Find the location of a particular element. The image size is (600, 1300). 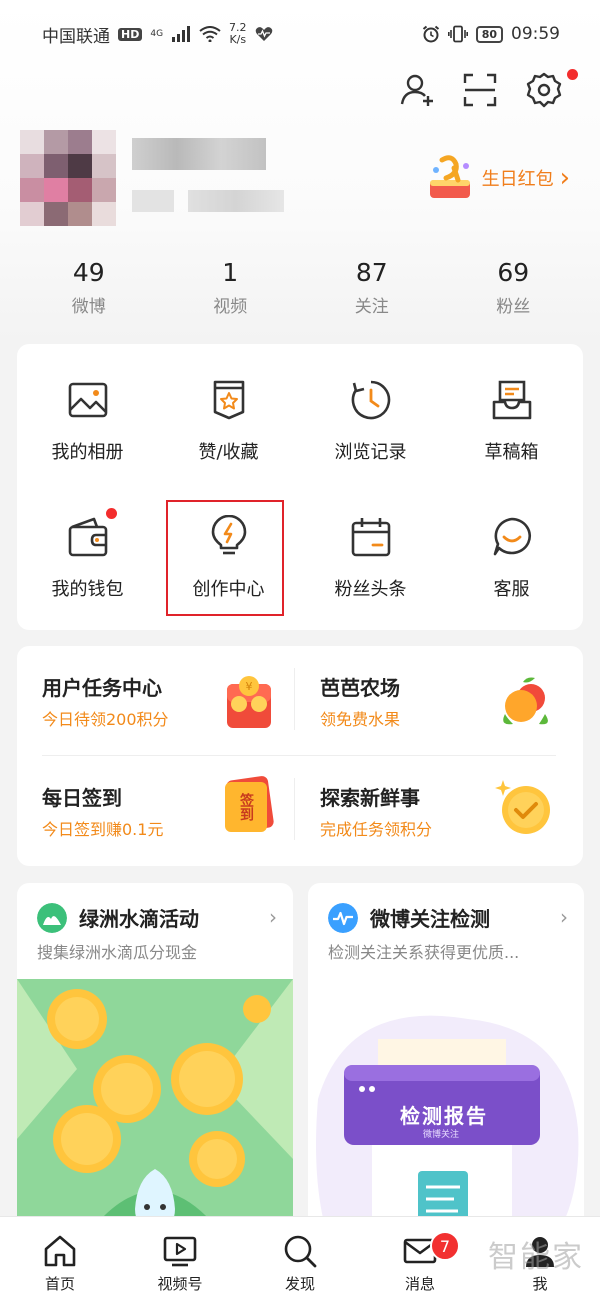

carrier-name: 中国联通 is located at coordinates (76, 36).